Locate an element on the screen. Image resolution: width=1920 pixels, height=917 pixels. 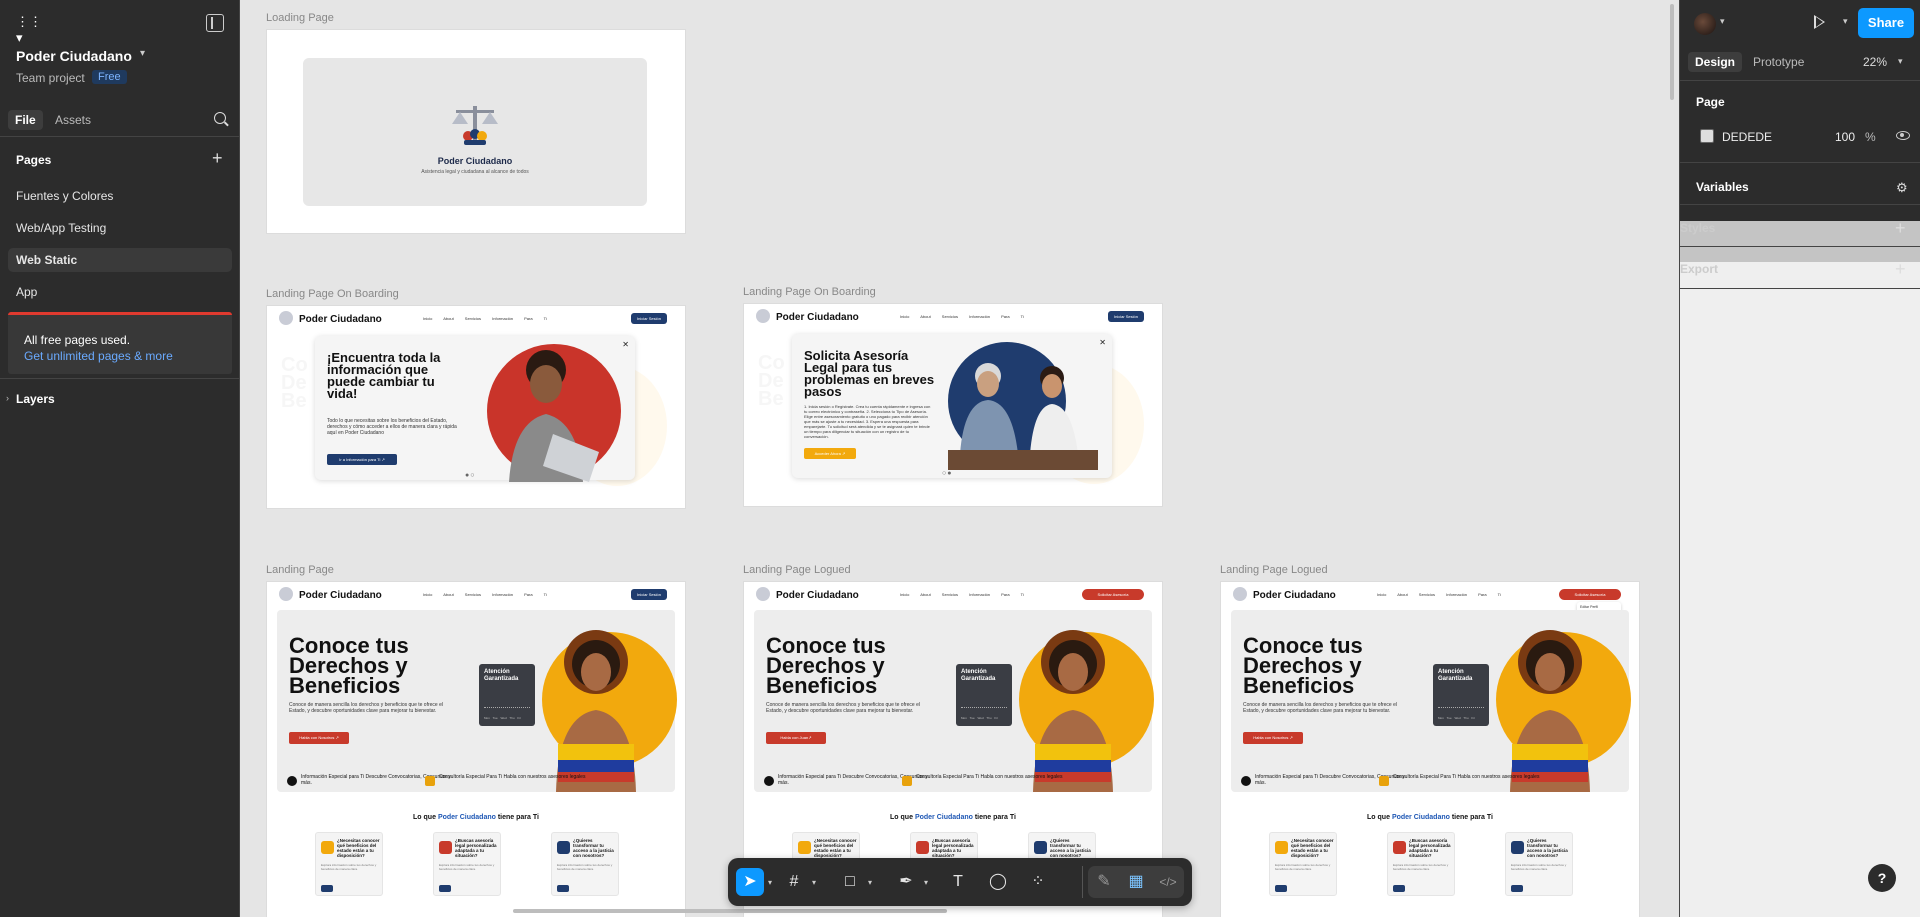
background-hex-input: DEDEDE is located at coordinates (1747, 137).